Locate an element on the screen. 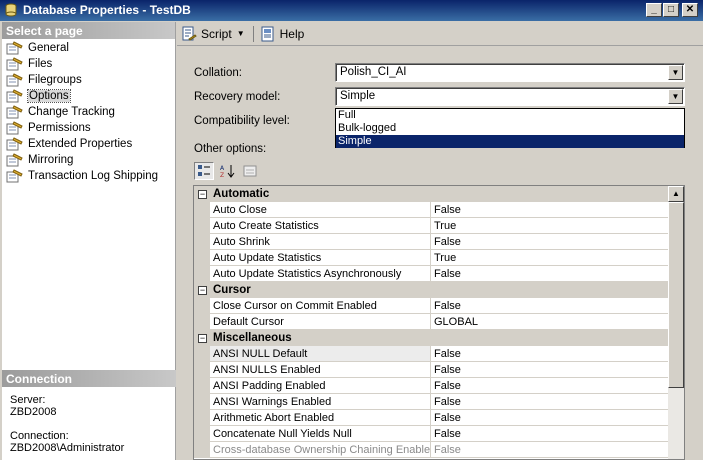 The height and width of the screenshot is (460, 703). title-bar: Database Properties - TestDB _ □ ✕ is located at coordinates (351, 10).